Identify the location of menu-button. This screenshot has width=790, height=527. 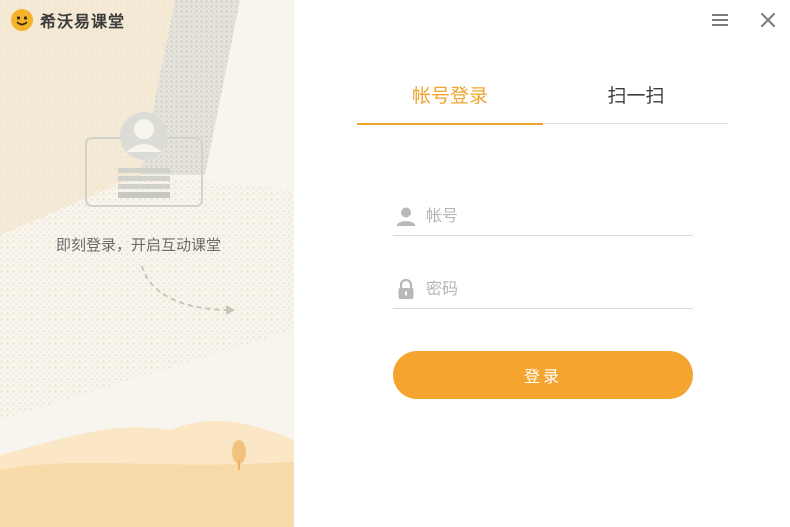
(720, 20).